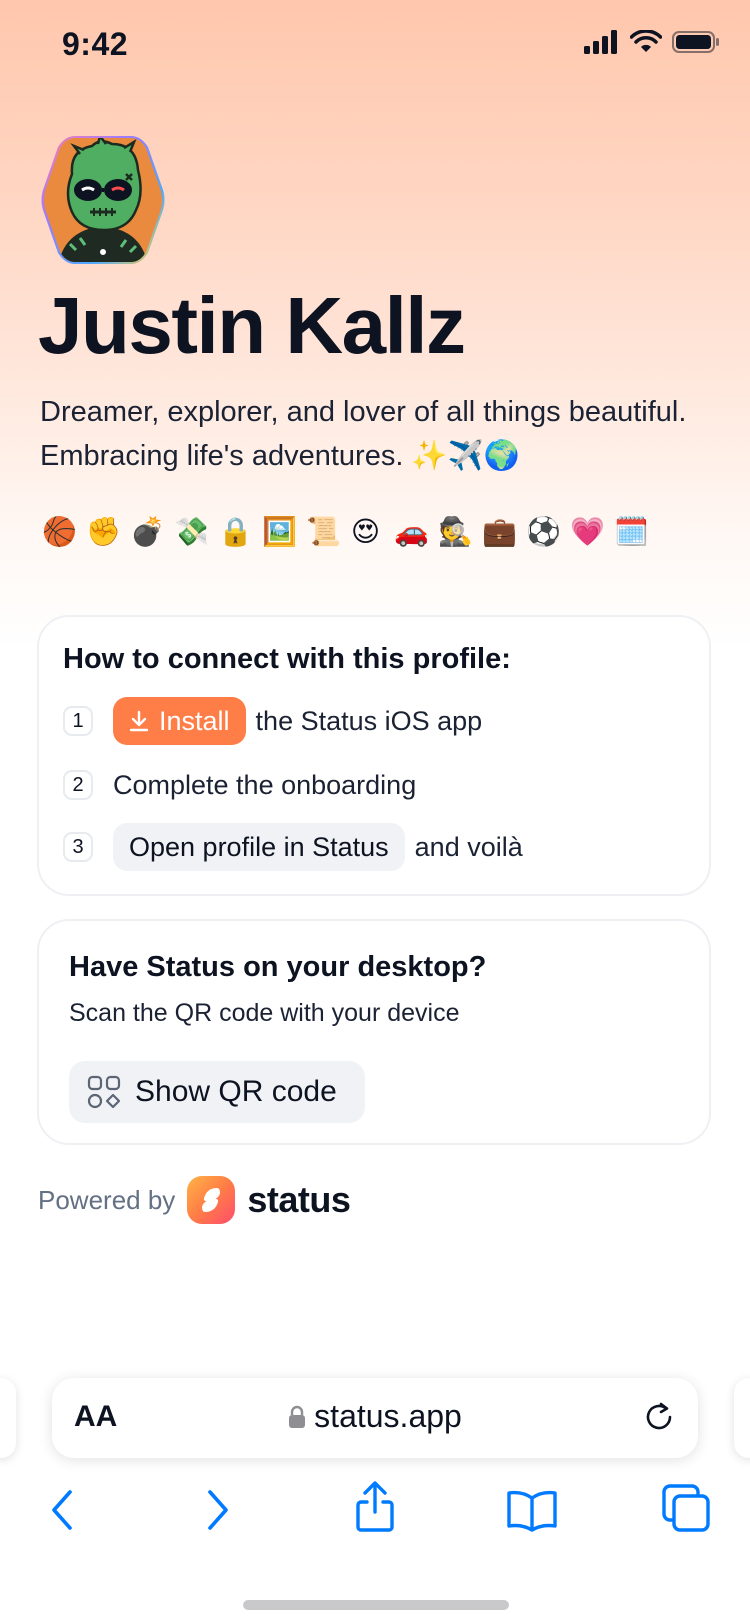  What do you see at coordinates (104, 1092) in the screenshot?
I see `qr-code-icon` at bounding box center [104, 1092].